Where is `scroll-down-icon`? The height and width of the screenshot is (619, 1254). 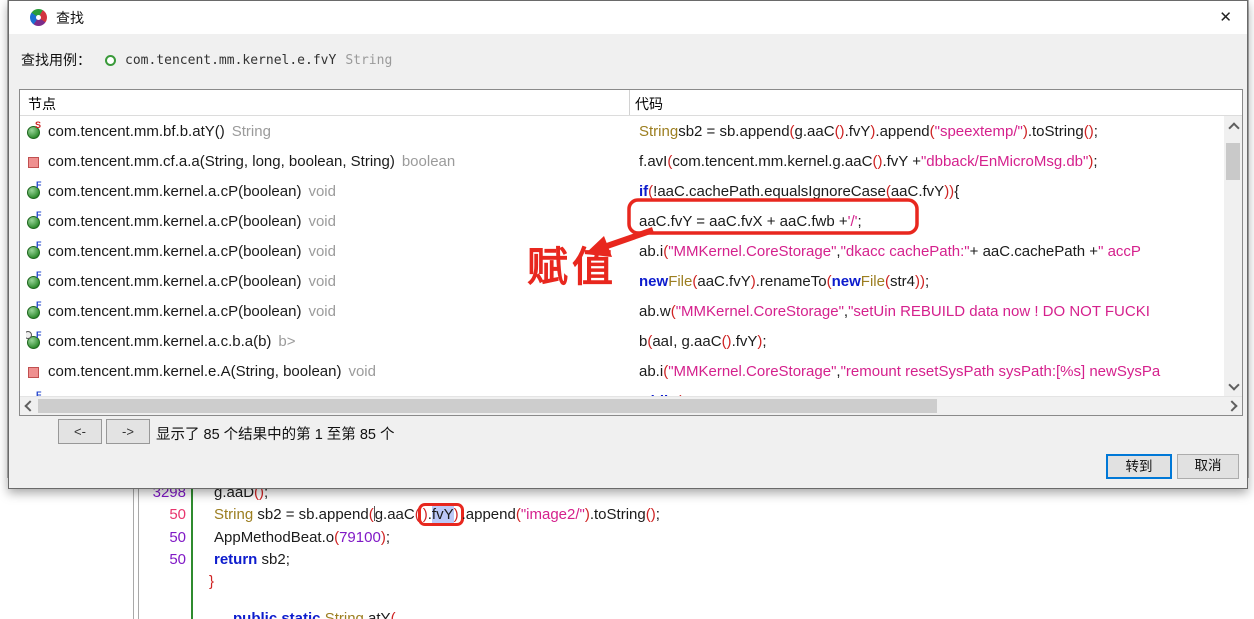 scroll-down-icon is located at coordinates (1234, 385).